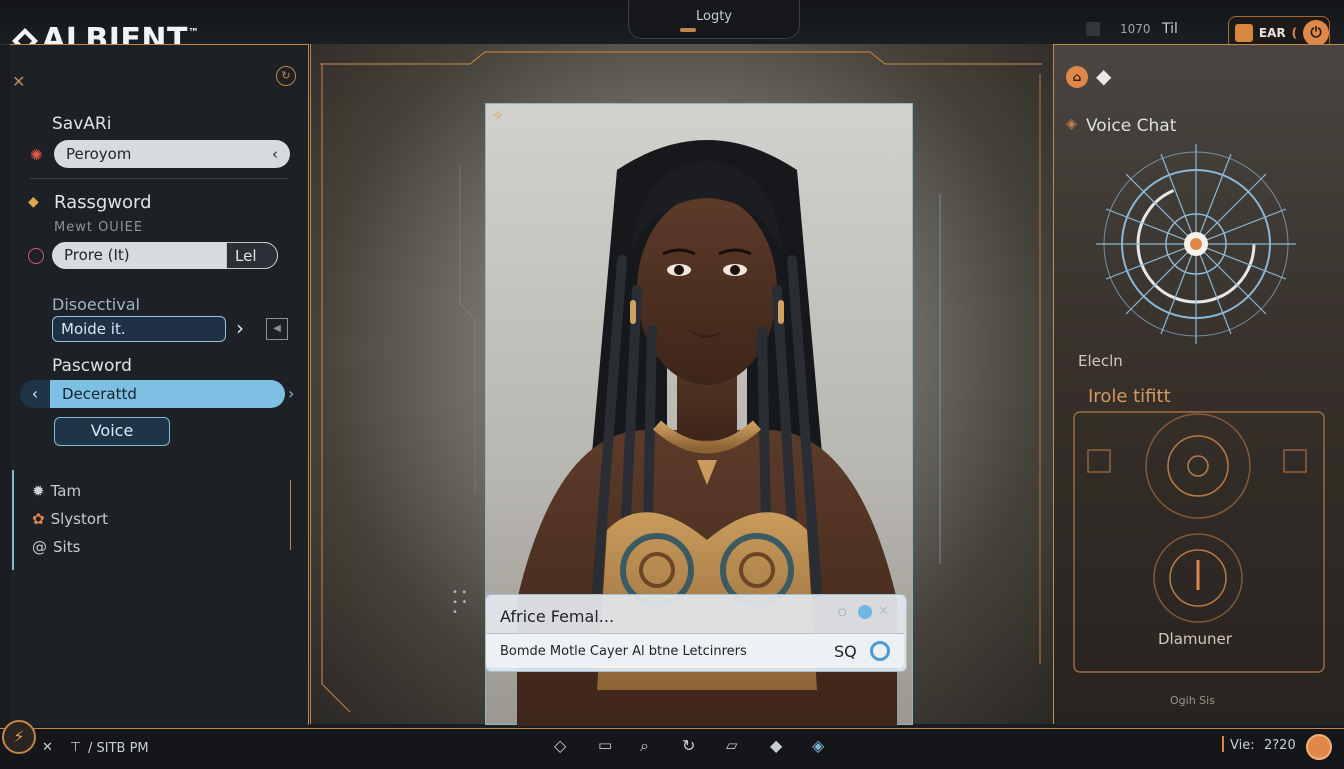 Image resolution: width=1344 pixels, height=769 pixels. Describe the element at coordinates (1135, 29) in the screenshot. I see `stat-value: 1070` at that location.